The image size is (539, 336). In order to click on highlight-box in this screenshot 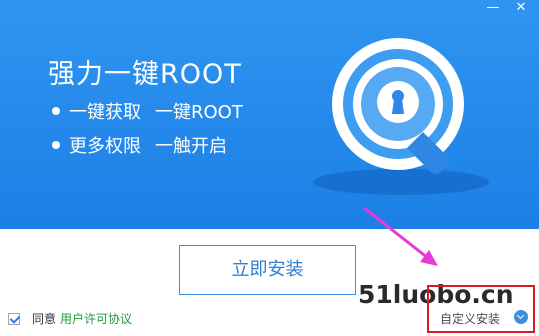, I will do `click(481, 309)`.